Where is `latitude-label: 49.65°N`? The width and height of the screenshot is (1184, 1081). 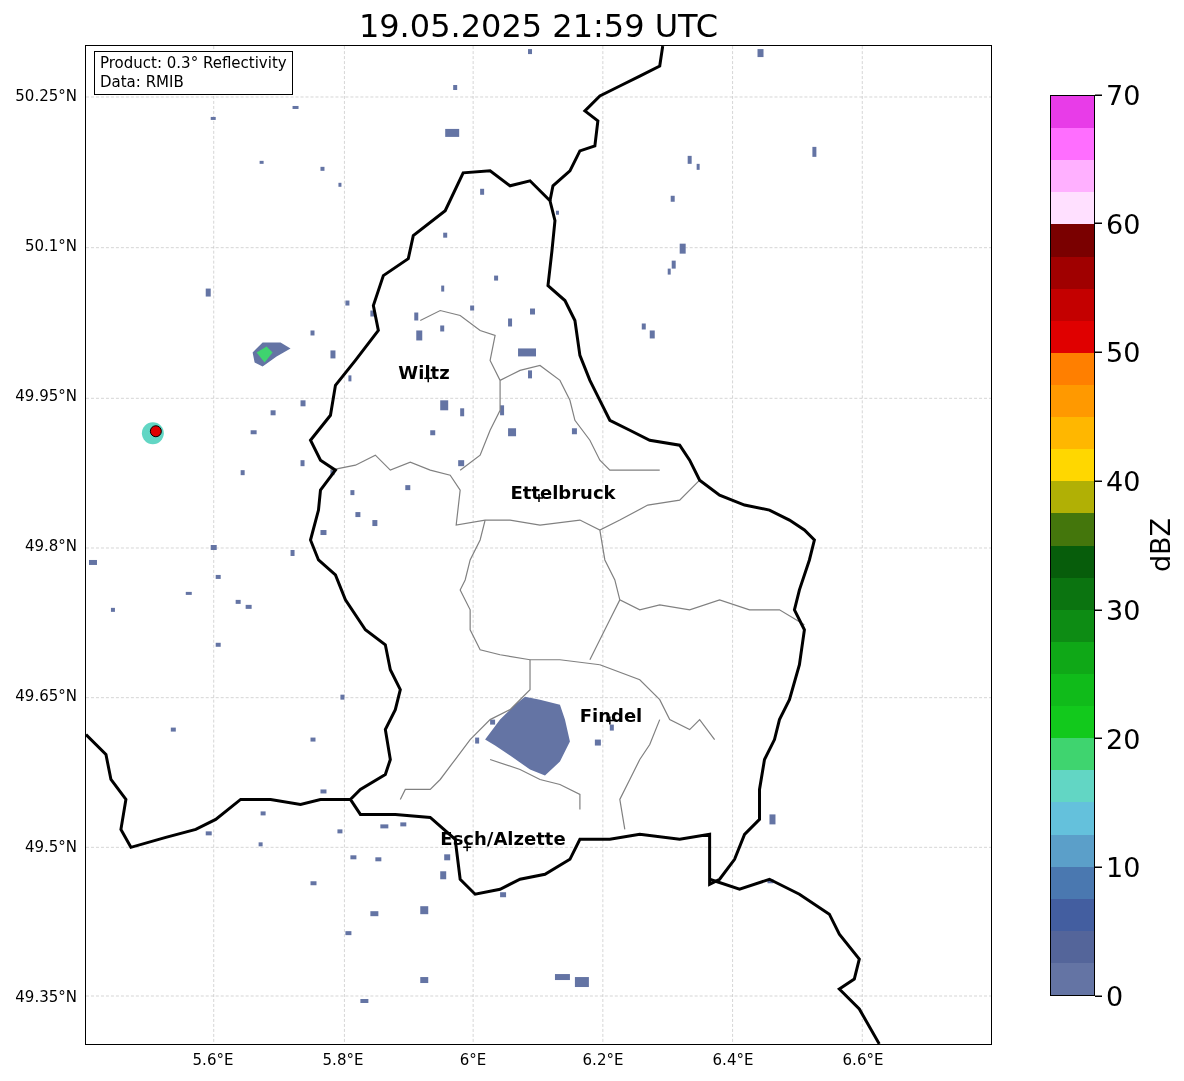 latitude-label: 49.65°N is located at coordinates (46, 696).